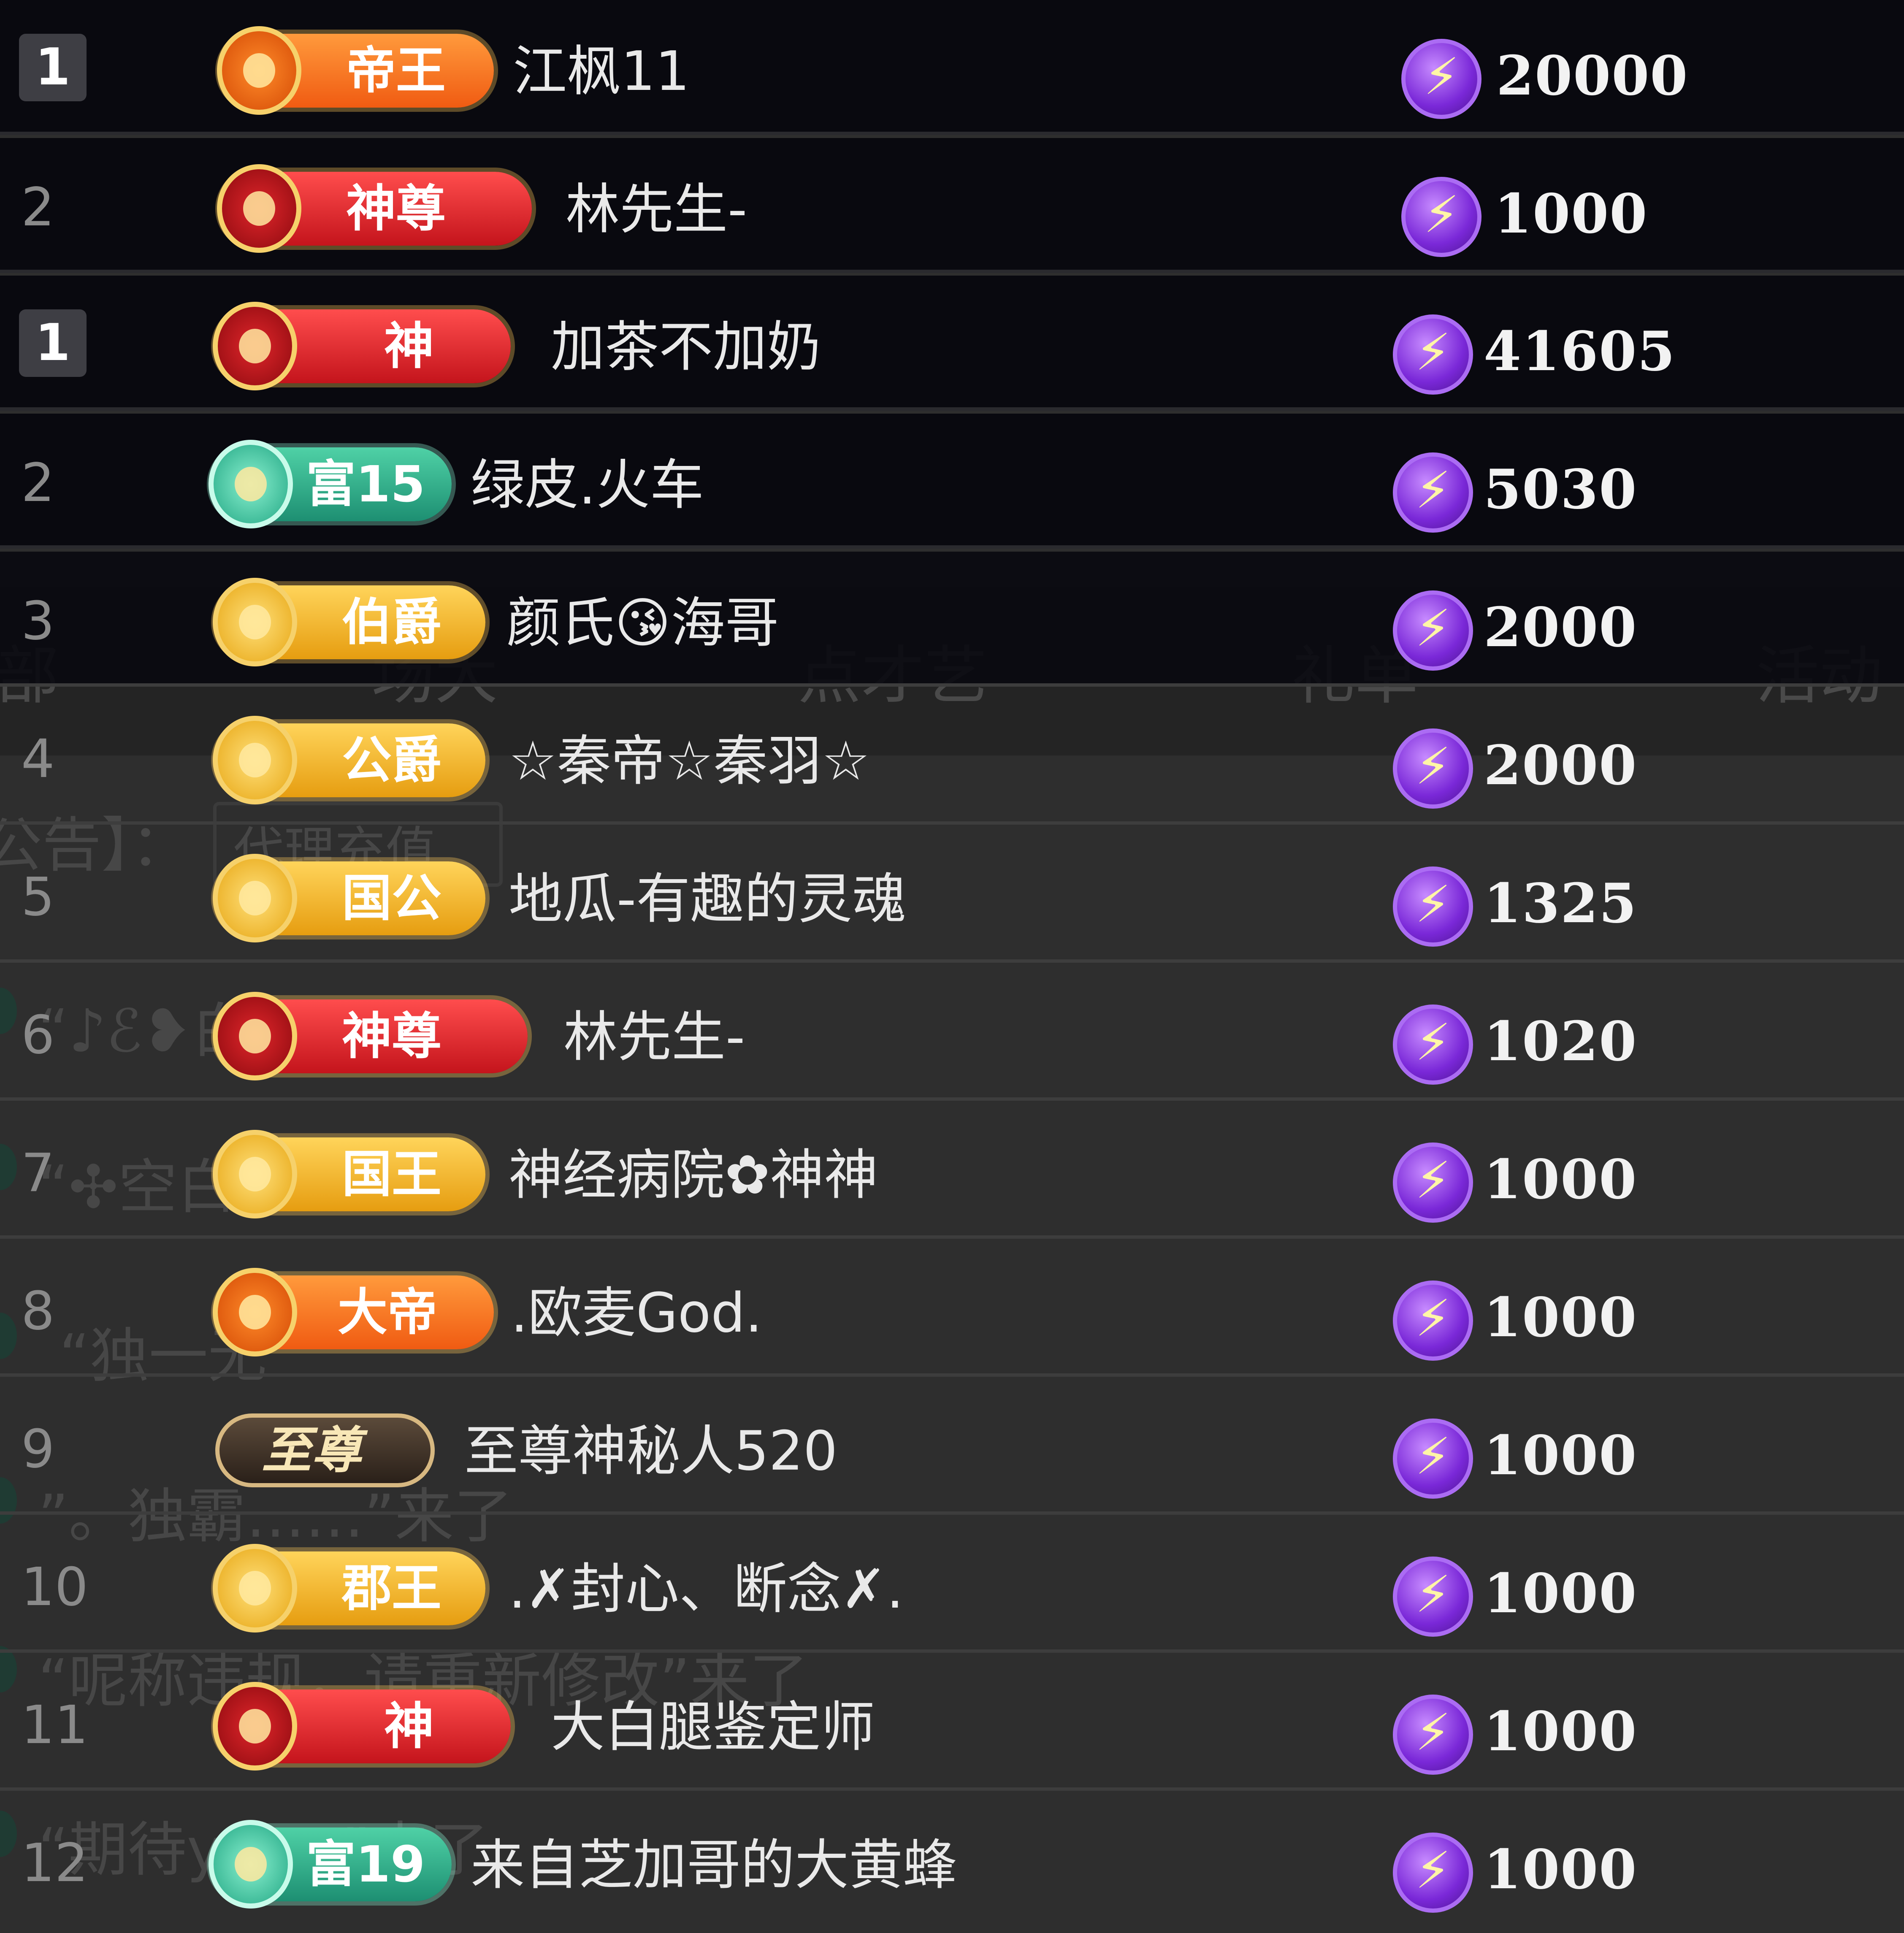 This screenshot has height=1933, width=1904. What do you see at coordinates (409, 1726) in the screenshot?
I see `badge-label: 神` at bounding box center [409, 1726].